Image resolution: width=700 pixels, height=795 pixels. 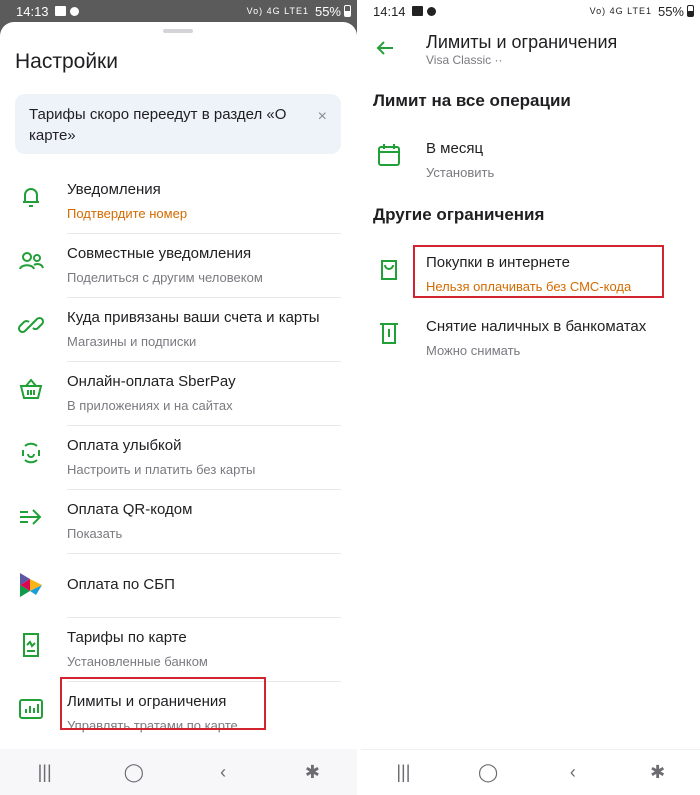 What do you see at coordinates (31, 585) in the screenshot?
I see `sbp-logo-icon` at bounding box center [31, 585].